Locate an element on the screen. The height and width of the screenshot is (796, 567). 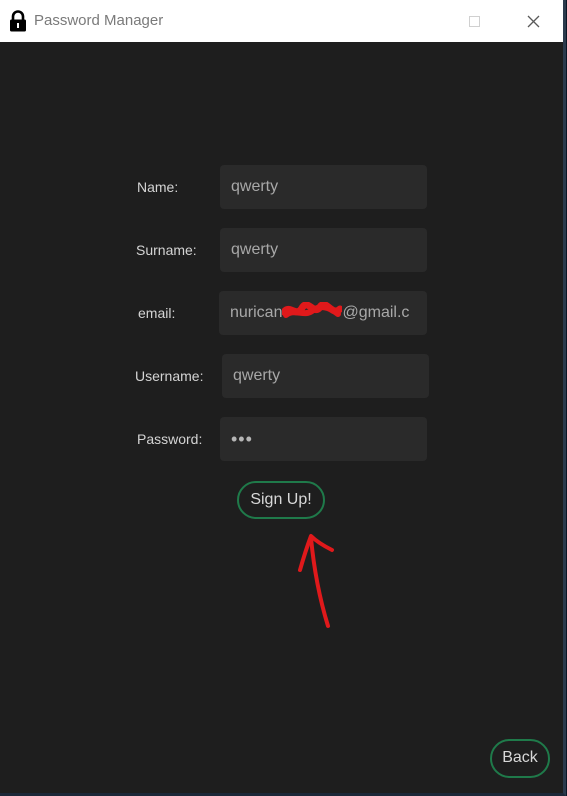
surname-input: qwerty is located at coordinates (323, 250).